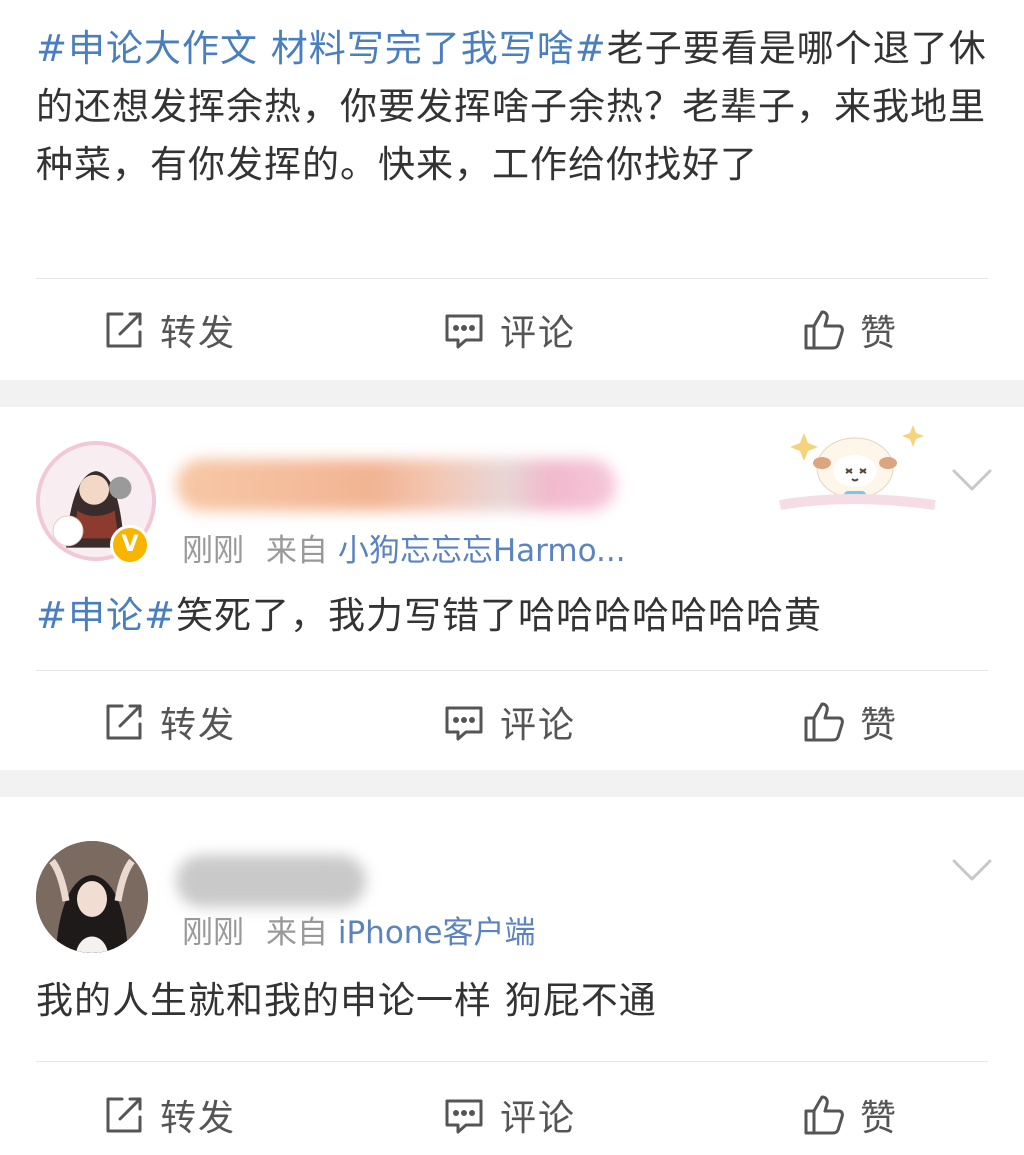  I want to click on topic-link: #申论#, so click(106, 615).